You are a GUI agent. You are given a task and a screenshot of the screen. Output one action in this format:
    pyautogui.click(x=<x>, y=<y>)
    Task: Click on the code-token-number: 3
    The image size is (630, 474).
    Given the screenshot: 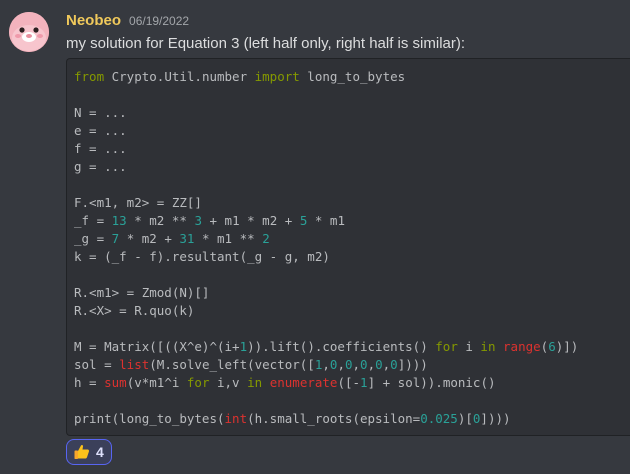 What is the action you would take?
    pyautogui.click(x=198, y=220)
    